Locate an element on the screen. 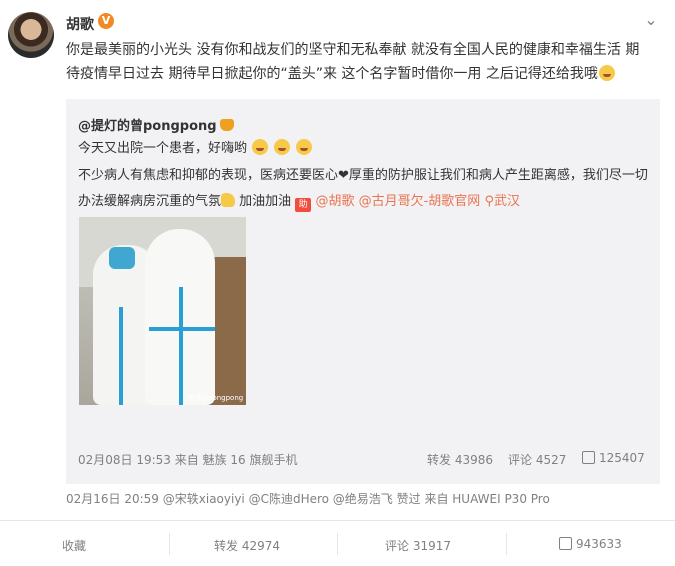 This screenshot has height=566, width=675. photo-watermark: 微博@pongpong is located at coordinates (215, 398).